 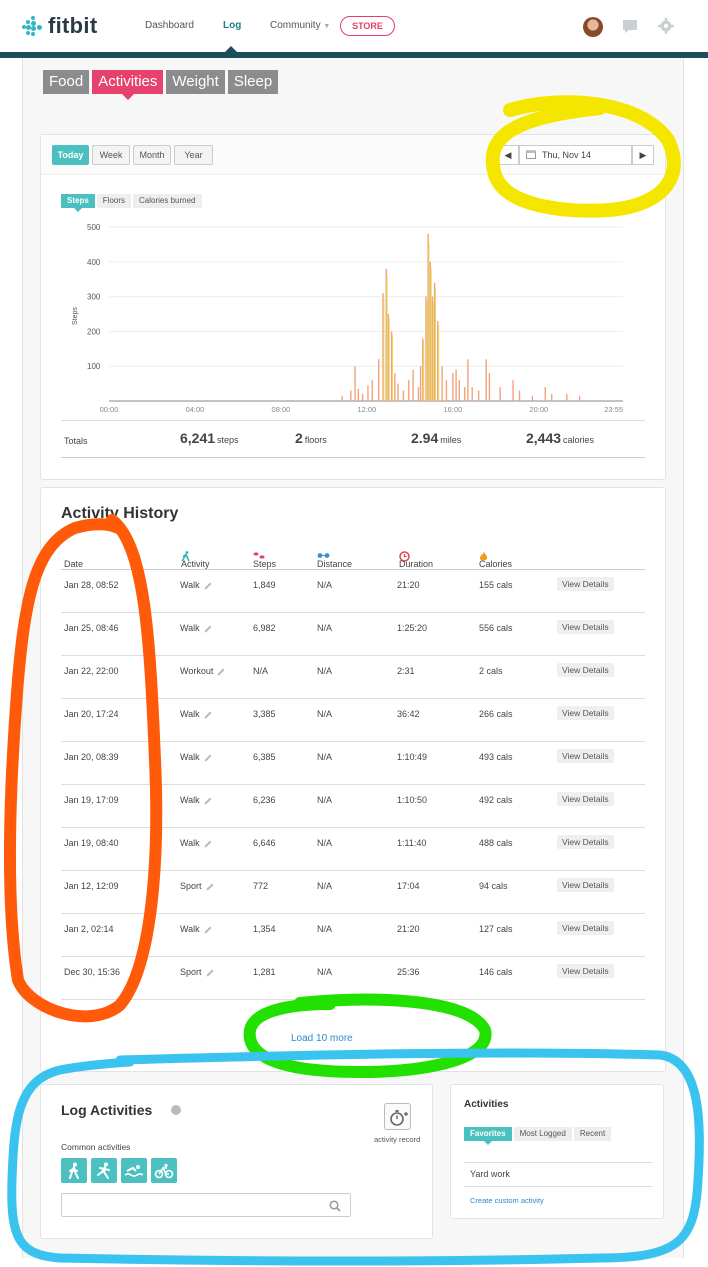 What do you see at coordinates (300, 25) in the screenshot?
I see `nav-community: Community ▼` at bounding box center [300, 25].